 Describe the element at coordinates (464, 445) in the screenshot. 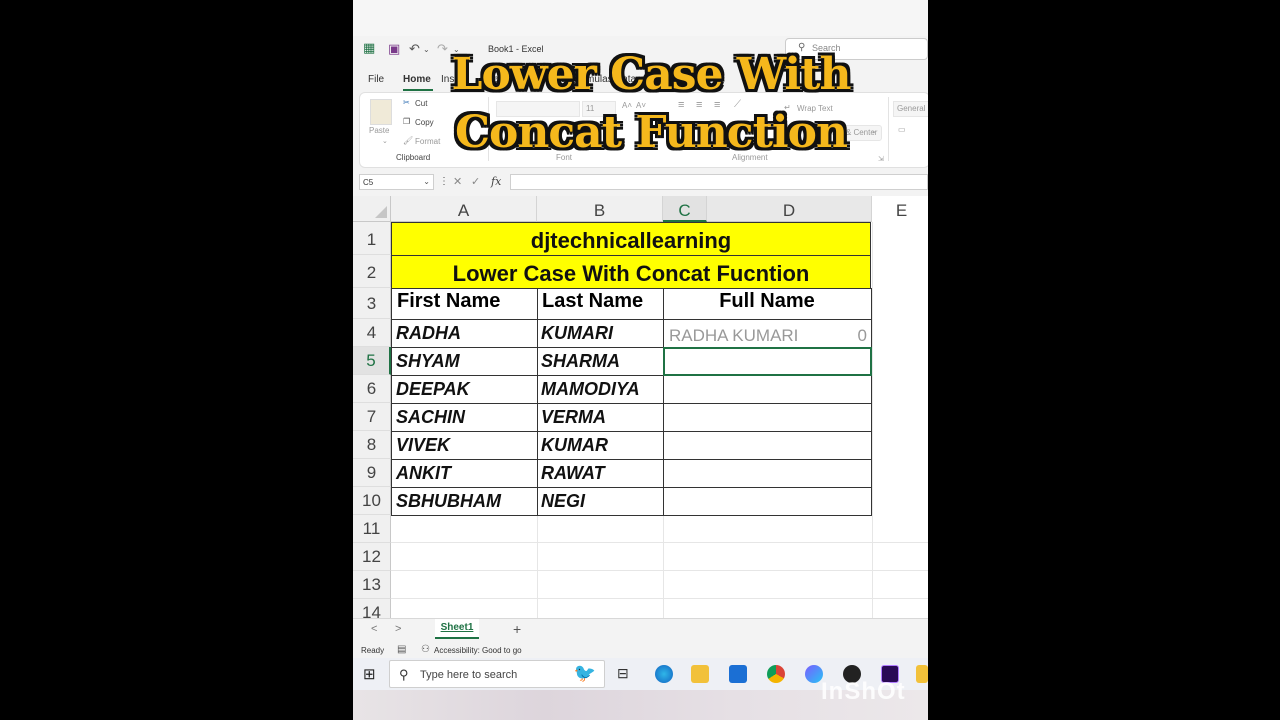

I see `first-name-cell: VIVEK` at that location.